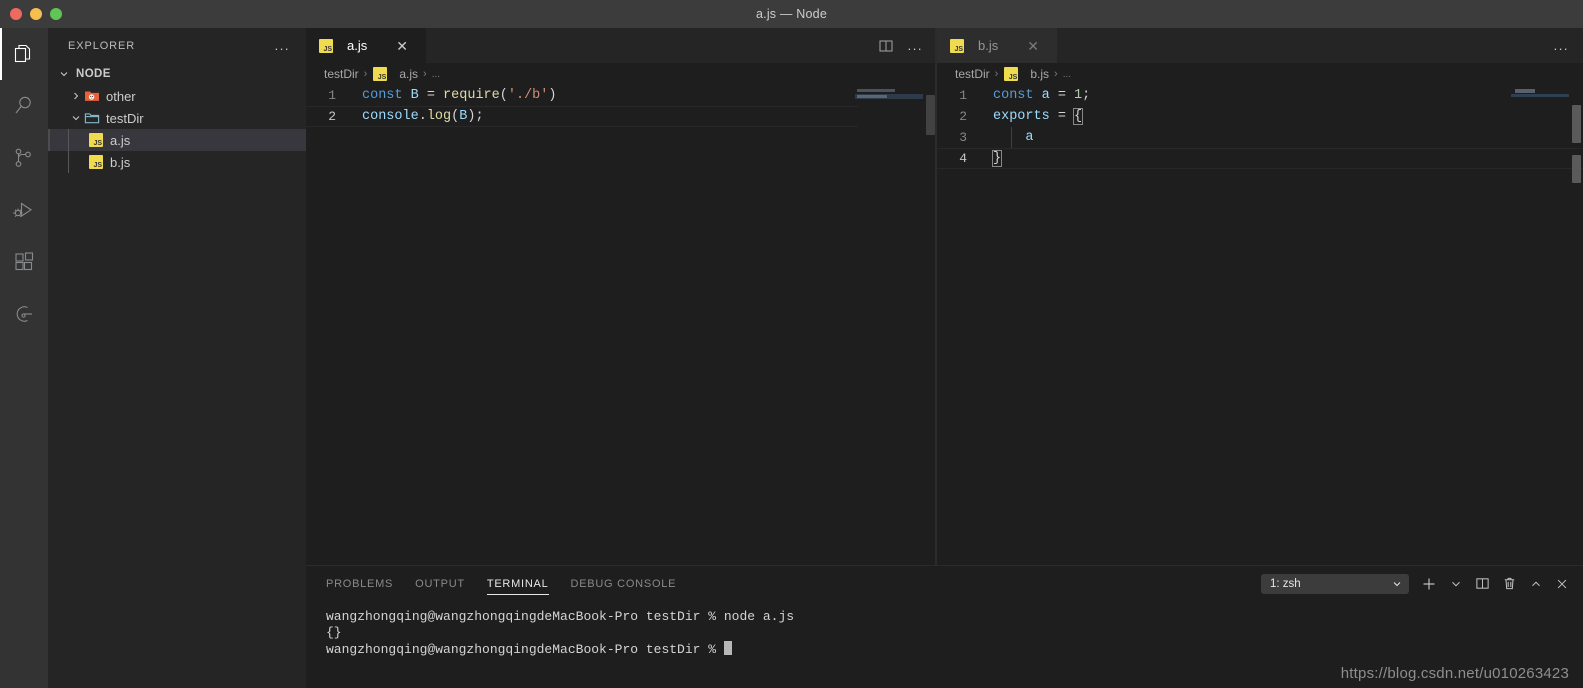 This screenshot has width=1583, height=688. What do you see at coordinates (177, 118) in the screenshot?
I see `tree-item-testdir: testDir` at bounding box center [177, 118].